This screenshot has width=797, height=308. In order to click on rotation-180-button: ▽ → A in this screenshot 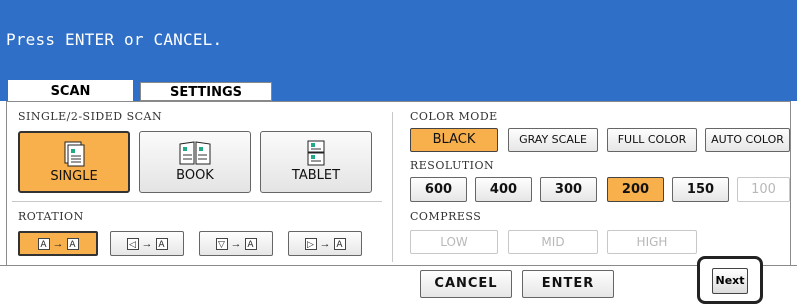, I will do `click(236, 243)`.